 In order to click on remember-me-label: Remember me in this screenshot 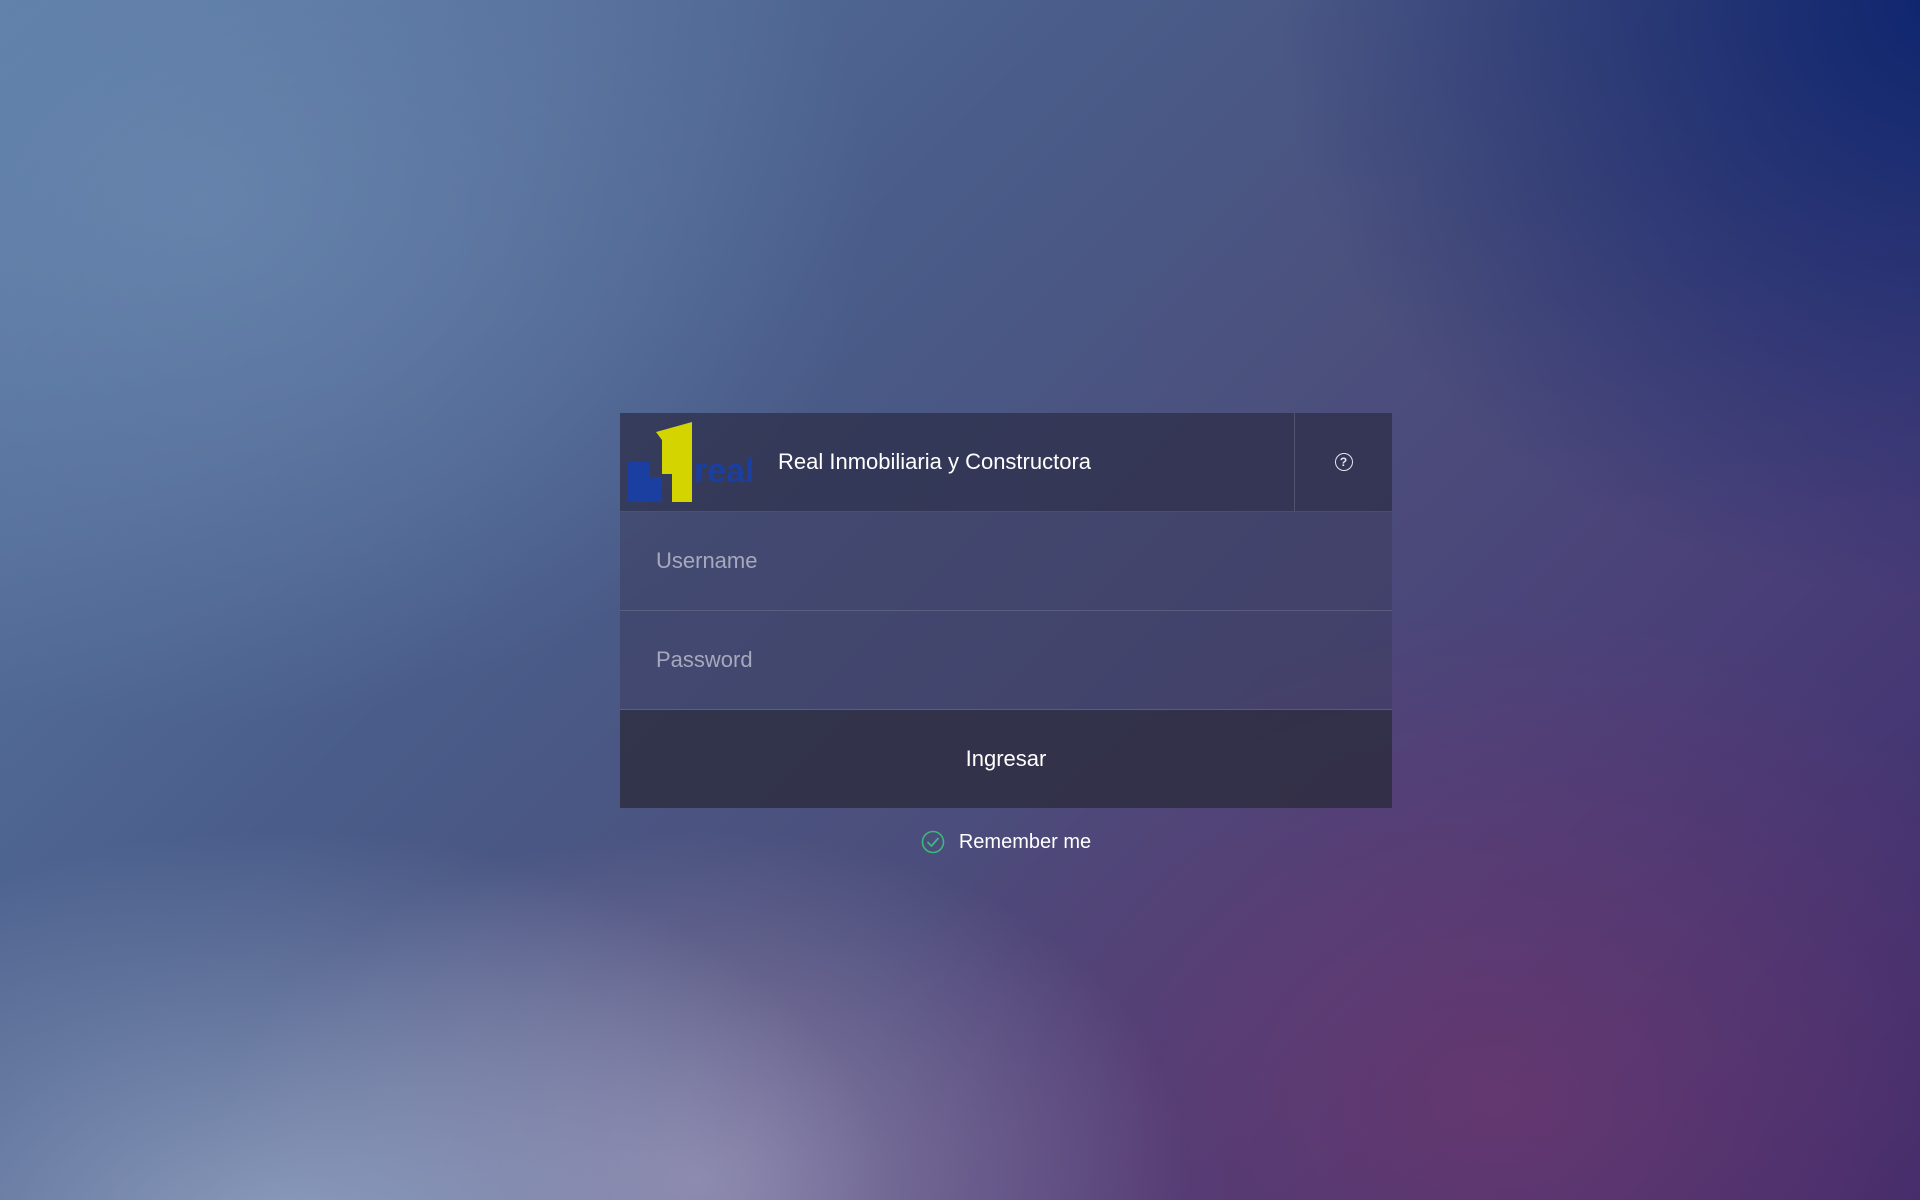, I will do `click(1025, 841)`.